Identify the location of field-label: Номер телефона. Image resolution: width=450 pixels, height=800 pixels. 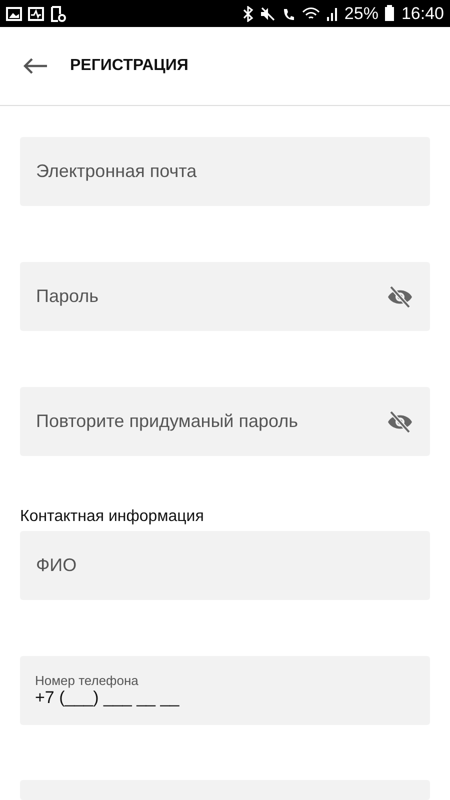
(87, 680).